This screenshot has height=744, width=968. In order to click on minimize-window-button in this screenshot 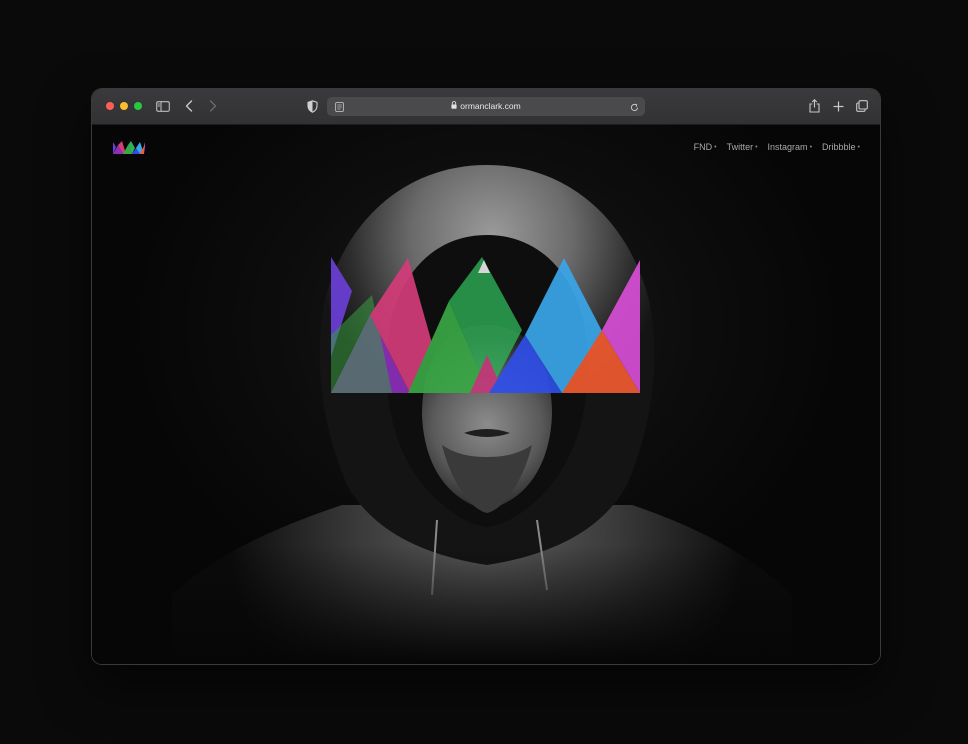, I will do `click(124, 106)`.